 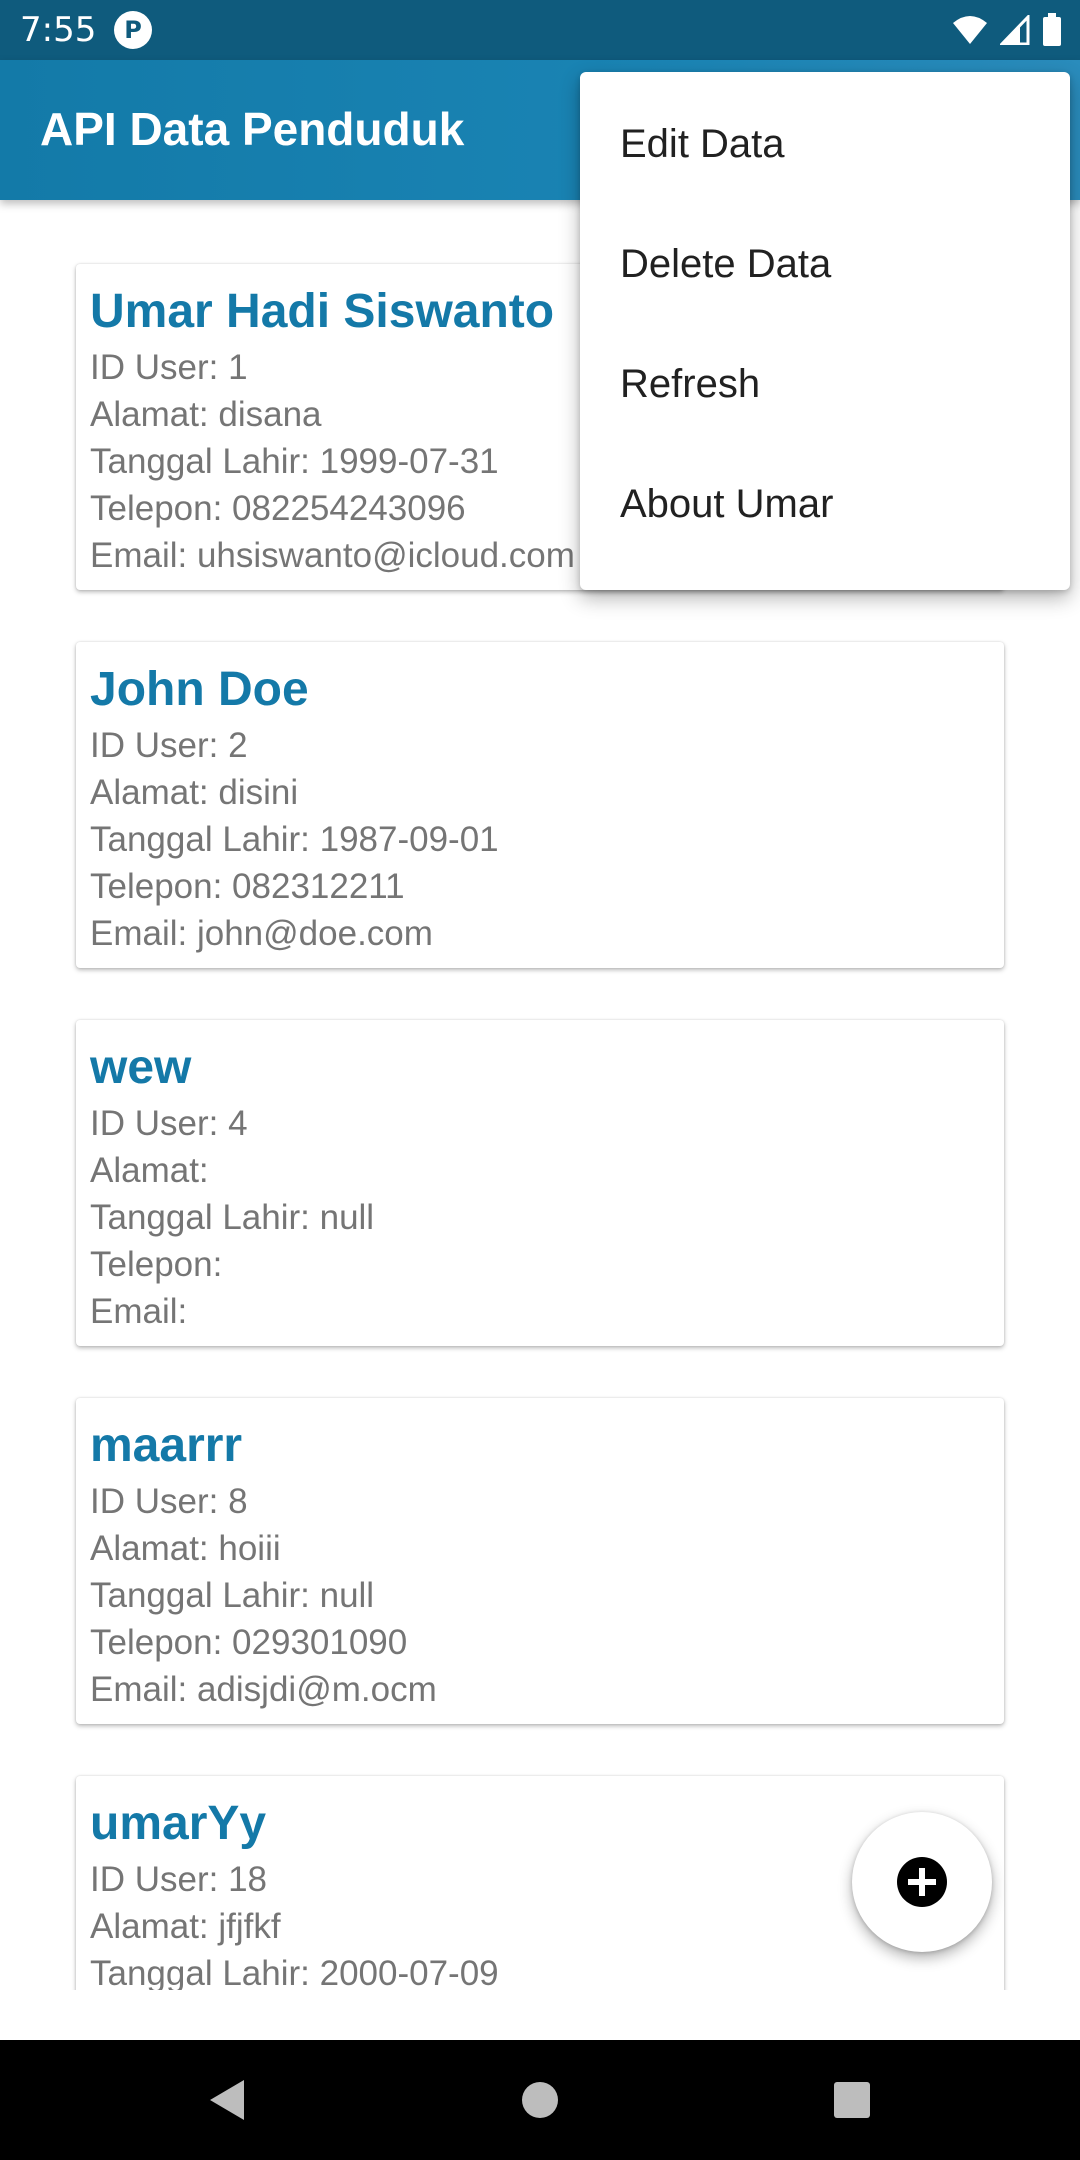 What do you see at coordinates (141, 1067) in the screenshot?
I see `record-name: wew` at bounding box center [141, 1067].